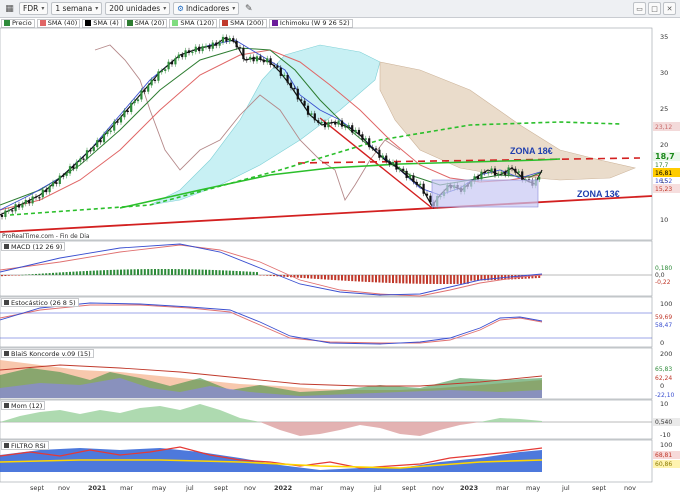 This screenshot has width=680, height=492. Describe the element at coordinates (502, 488) in the screenshot. I see `x-tick: mar` at that location.